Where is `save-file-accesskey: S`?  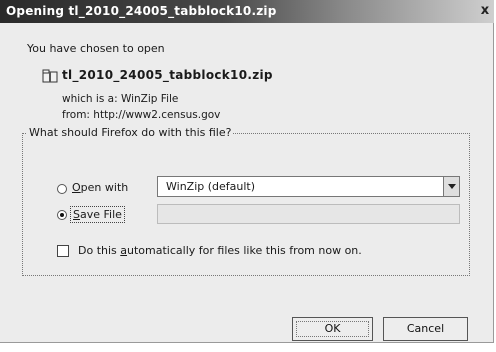 save-file-accesskey: S is located at coordinates (76, 214).